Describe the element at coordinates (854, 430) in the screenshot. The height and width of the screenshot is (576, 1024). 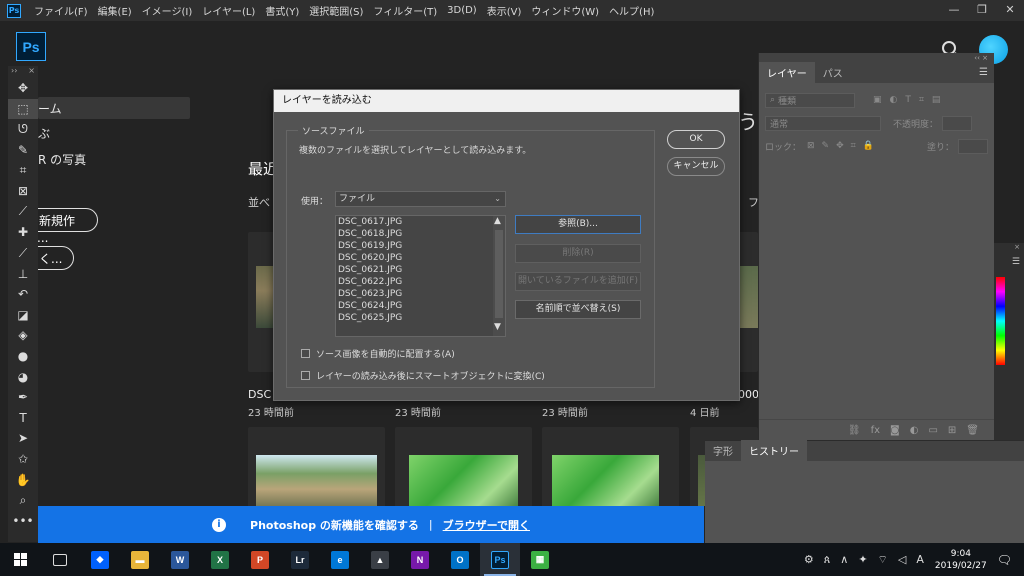
I see `link-layers-icon: ⛓` at that location.